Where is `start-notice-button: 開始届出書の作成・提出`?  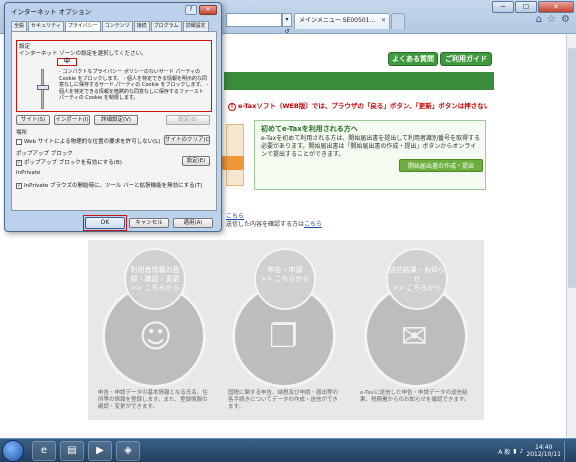
start-notice-button: 開始届出書の作成・提出 is located at coordinates (441, 165).